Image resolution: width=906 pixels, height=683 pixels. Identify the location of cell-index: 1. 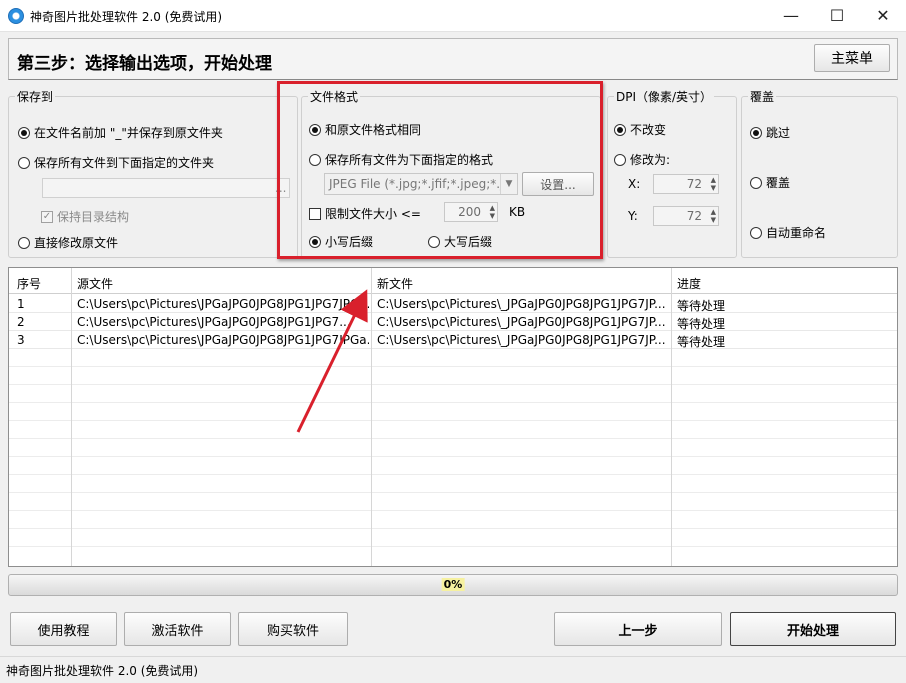
(21, 304).